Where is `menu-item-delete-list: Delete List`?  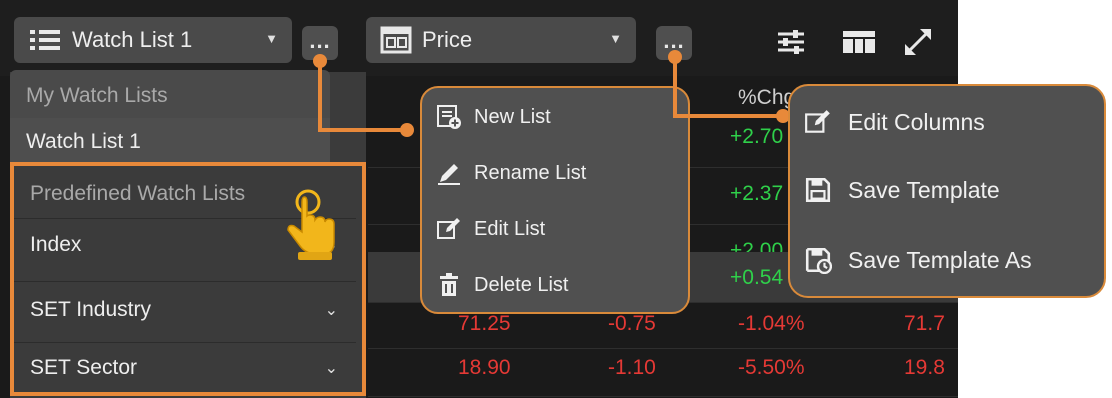
menu-item-delete-list: Delete List is located at coordinates (502, 285).